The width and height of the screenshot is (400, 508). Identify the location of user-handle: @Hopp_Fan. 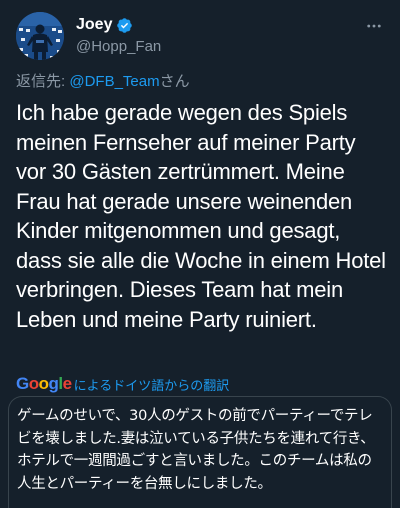
(118, 46).